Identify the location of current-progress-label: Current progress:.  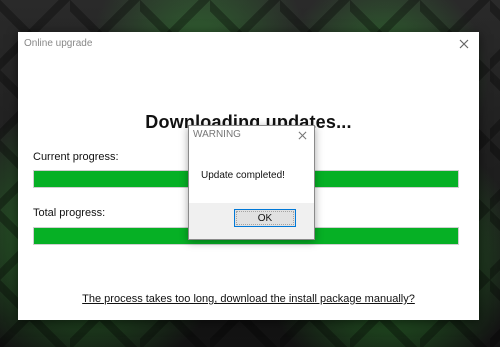
(76, 157).